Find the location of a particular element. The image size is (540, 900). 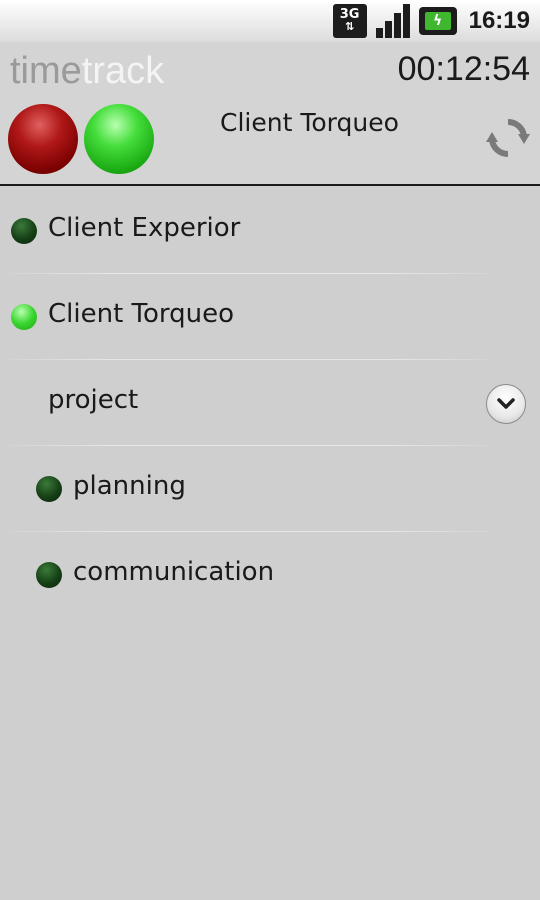

list-item-project: project is located at coordinates (270, 403).